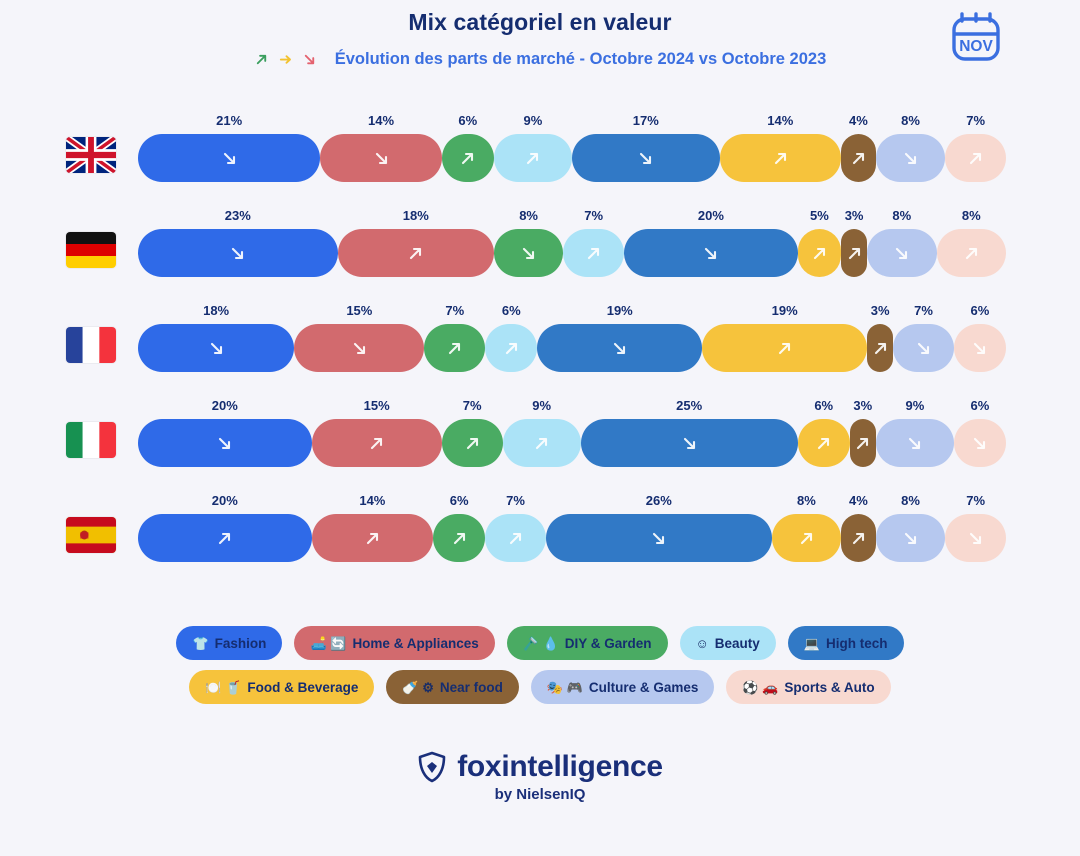 The image size is (1080, 856). What do you see at coordinates (727, 643) in the screenshot?
I see `legend-chip: ☺ Beauty` at bounding box center [727, 643].